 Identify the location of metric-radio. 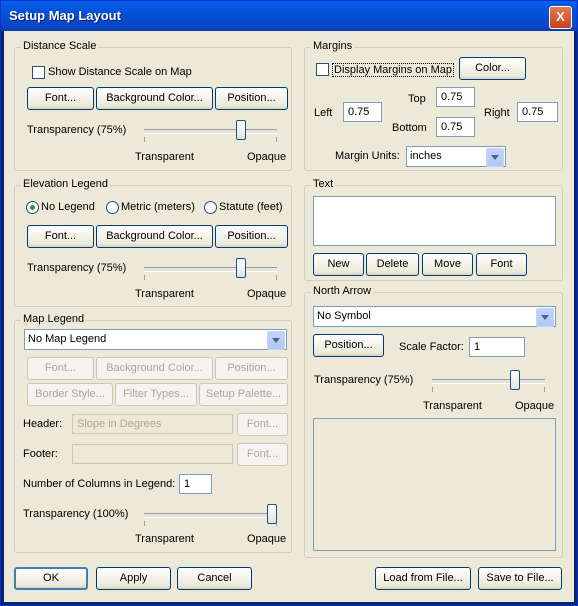
(112, 207).